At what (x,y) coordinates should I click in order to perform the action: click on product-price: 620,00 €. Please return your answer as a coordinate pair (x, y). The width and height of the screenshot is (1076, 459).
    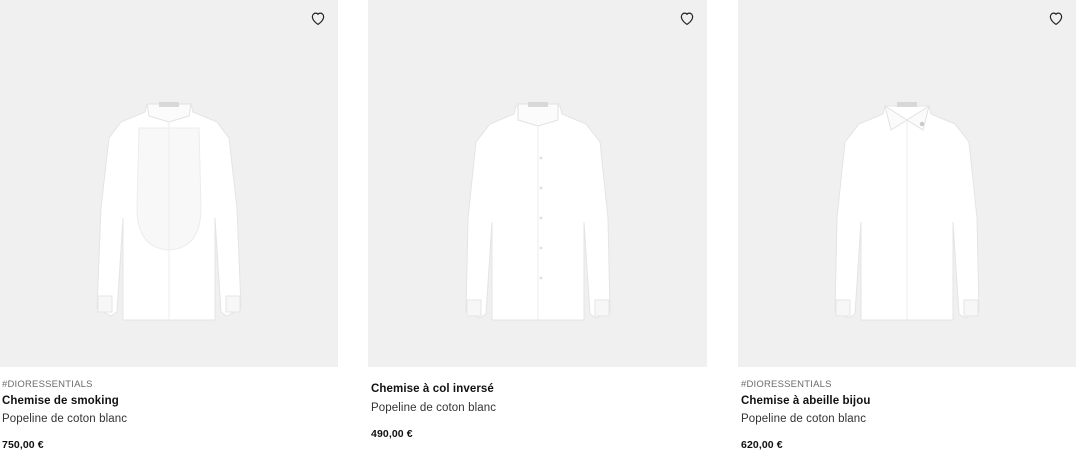
    Looking at the image, I should click on (762, 445).